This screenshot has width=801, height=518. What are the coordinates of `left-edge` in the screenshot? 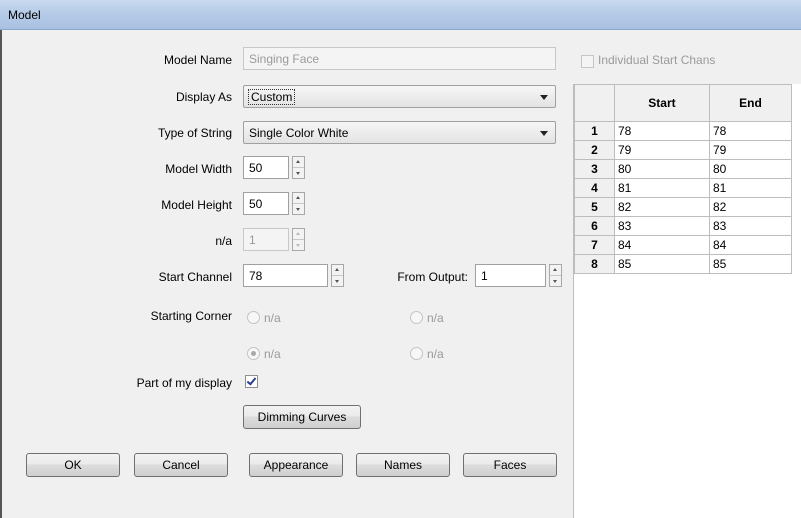 It's located at (1, 274).